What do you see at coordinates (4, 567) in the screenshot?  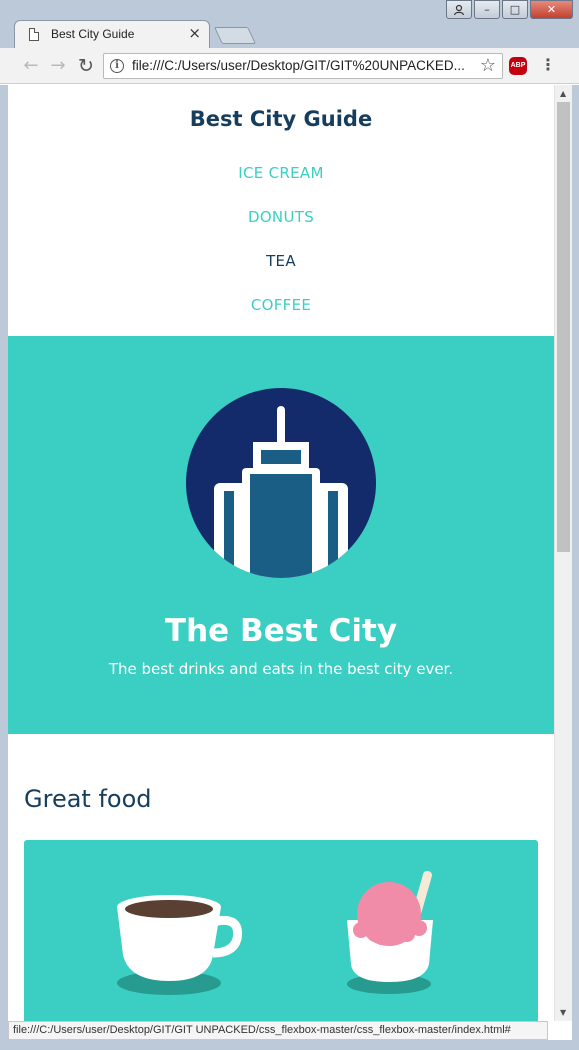 I see `window-frame-left` at bounding box center [4, 567].